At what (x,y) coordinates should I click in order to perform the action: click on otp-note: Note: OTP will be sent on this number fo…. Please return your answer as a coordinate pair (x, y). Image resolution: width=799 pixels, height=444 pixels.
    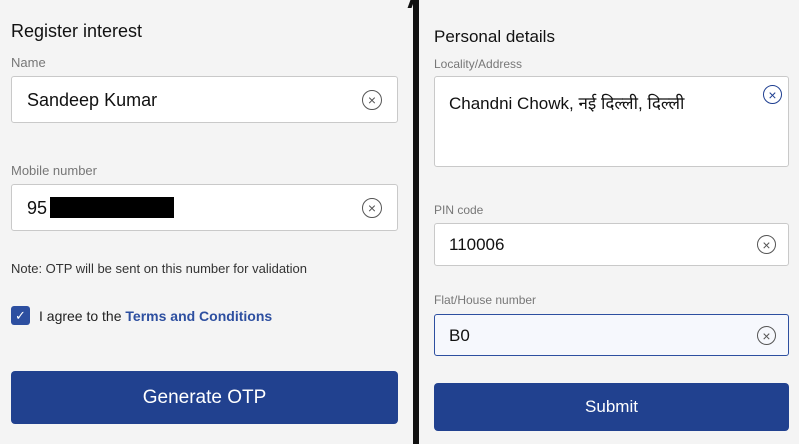
    Looking at the image, I should click on (159, 268).